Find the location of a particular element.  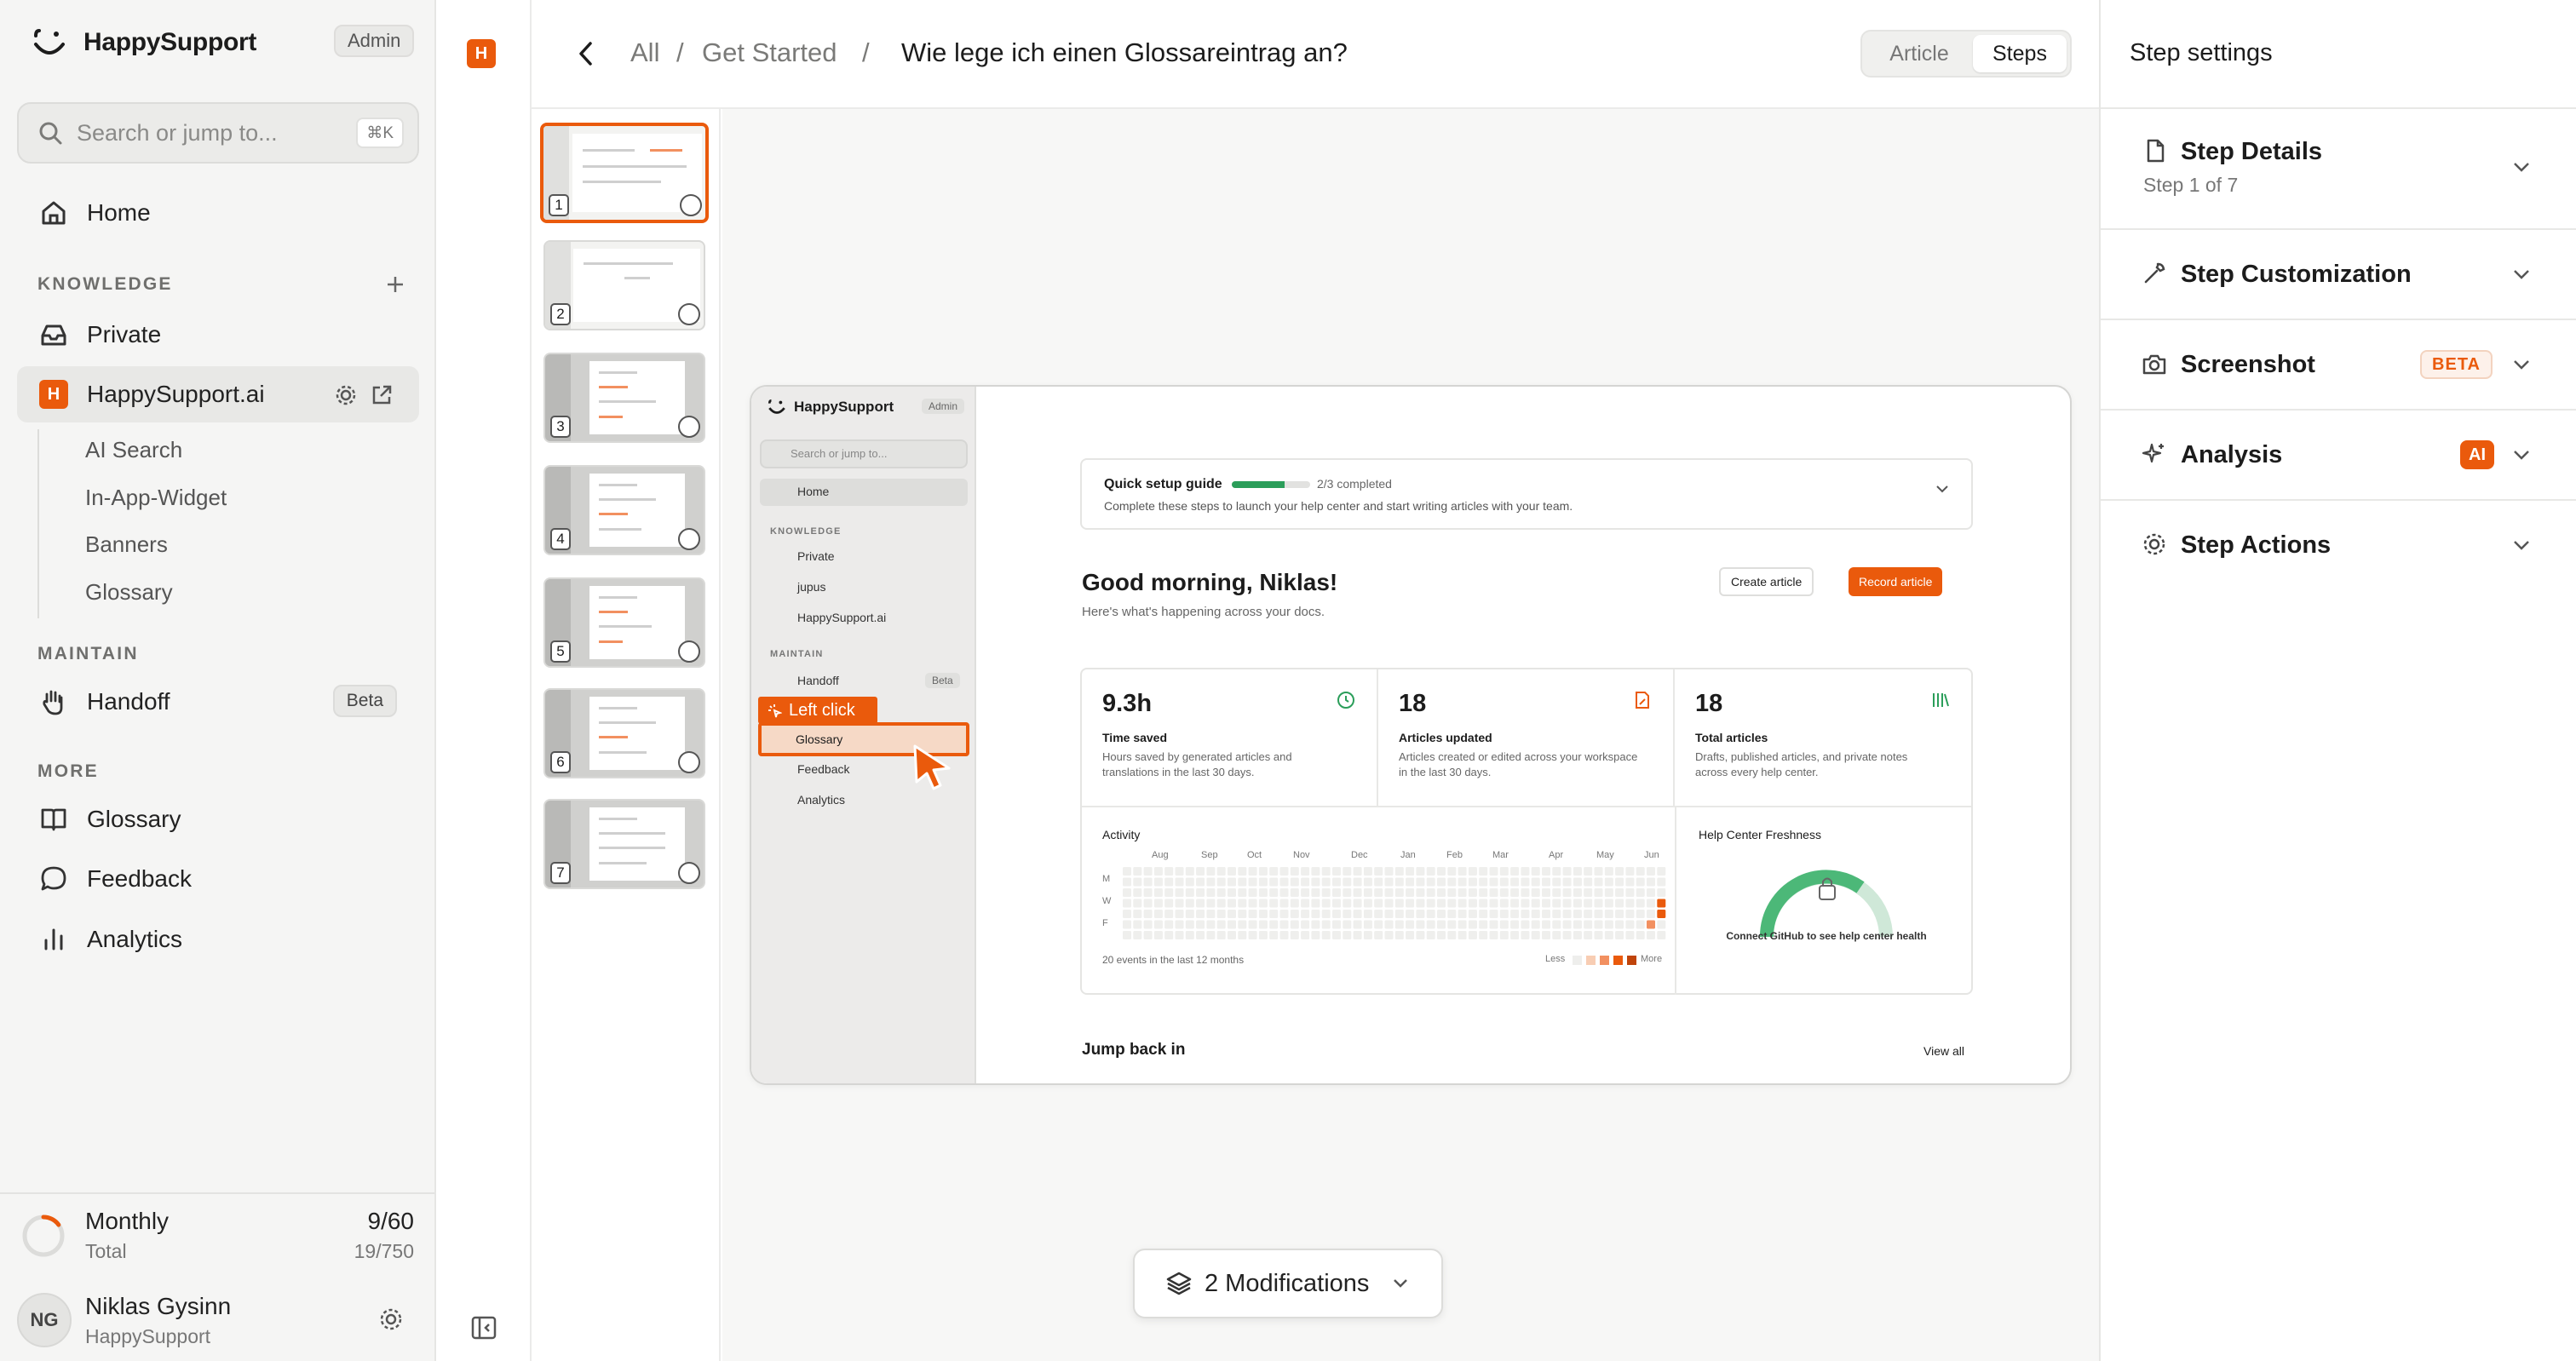

sidebar-item-handoff: Handoff Beta is located at coordinates (218, 702).